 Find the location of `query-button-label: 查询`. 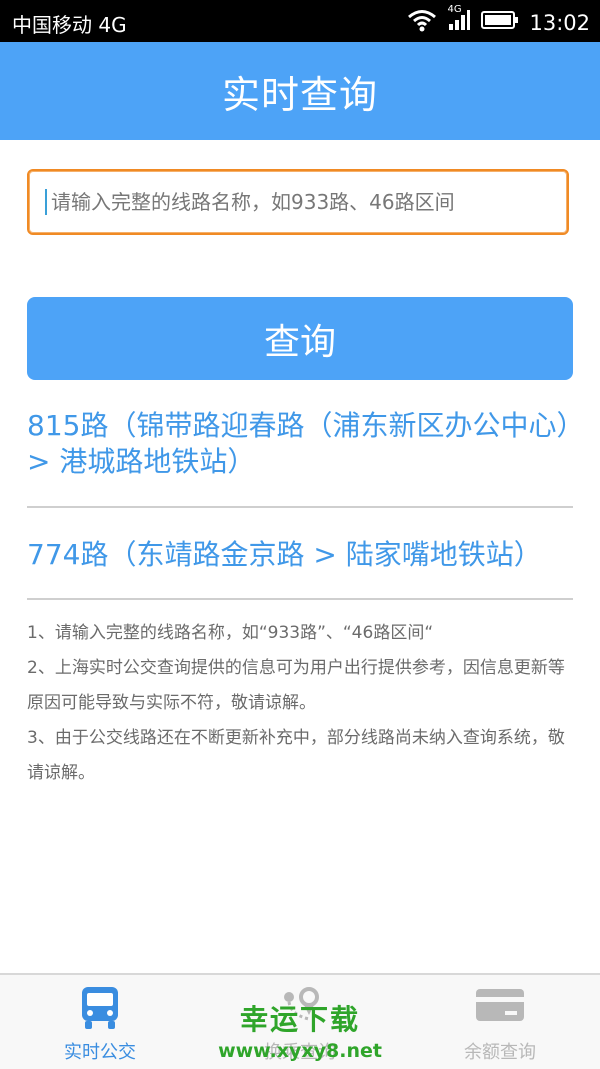

query-button-label: 查询 is located at coordinates (299, 342).